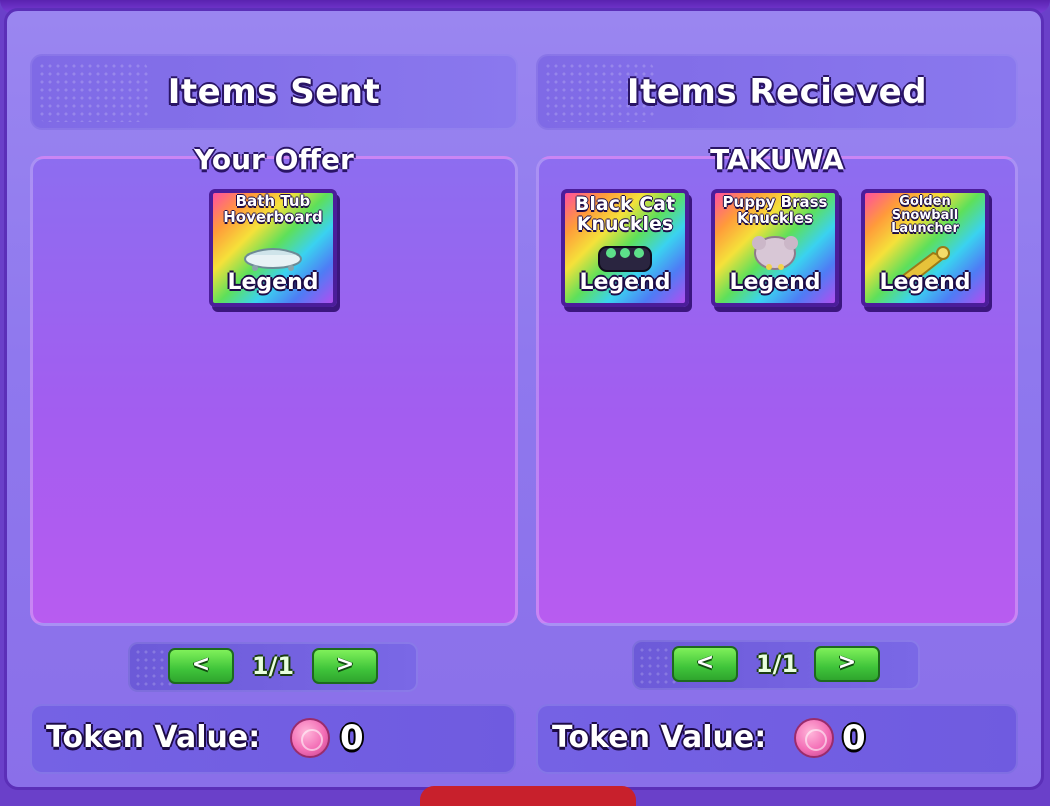 Image resolution: width=1050 pixels, height=806 pixels. What do you see at coordinates (775, 253) in the screenshot?
I see `puppy-brass-knuckles-icon` at bounding box center [775, 253].